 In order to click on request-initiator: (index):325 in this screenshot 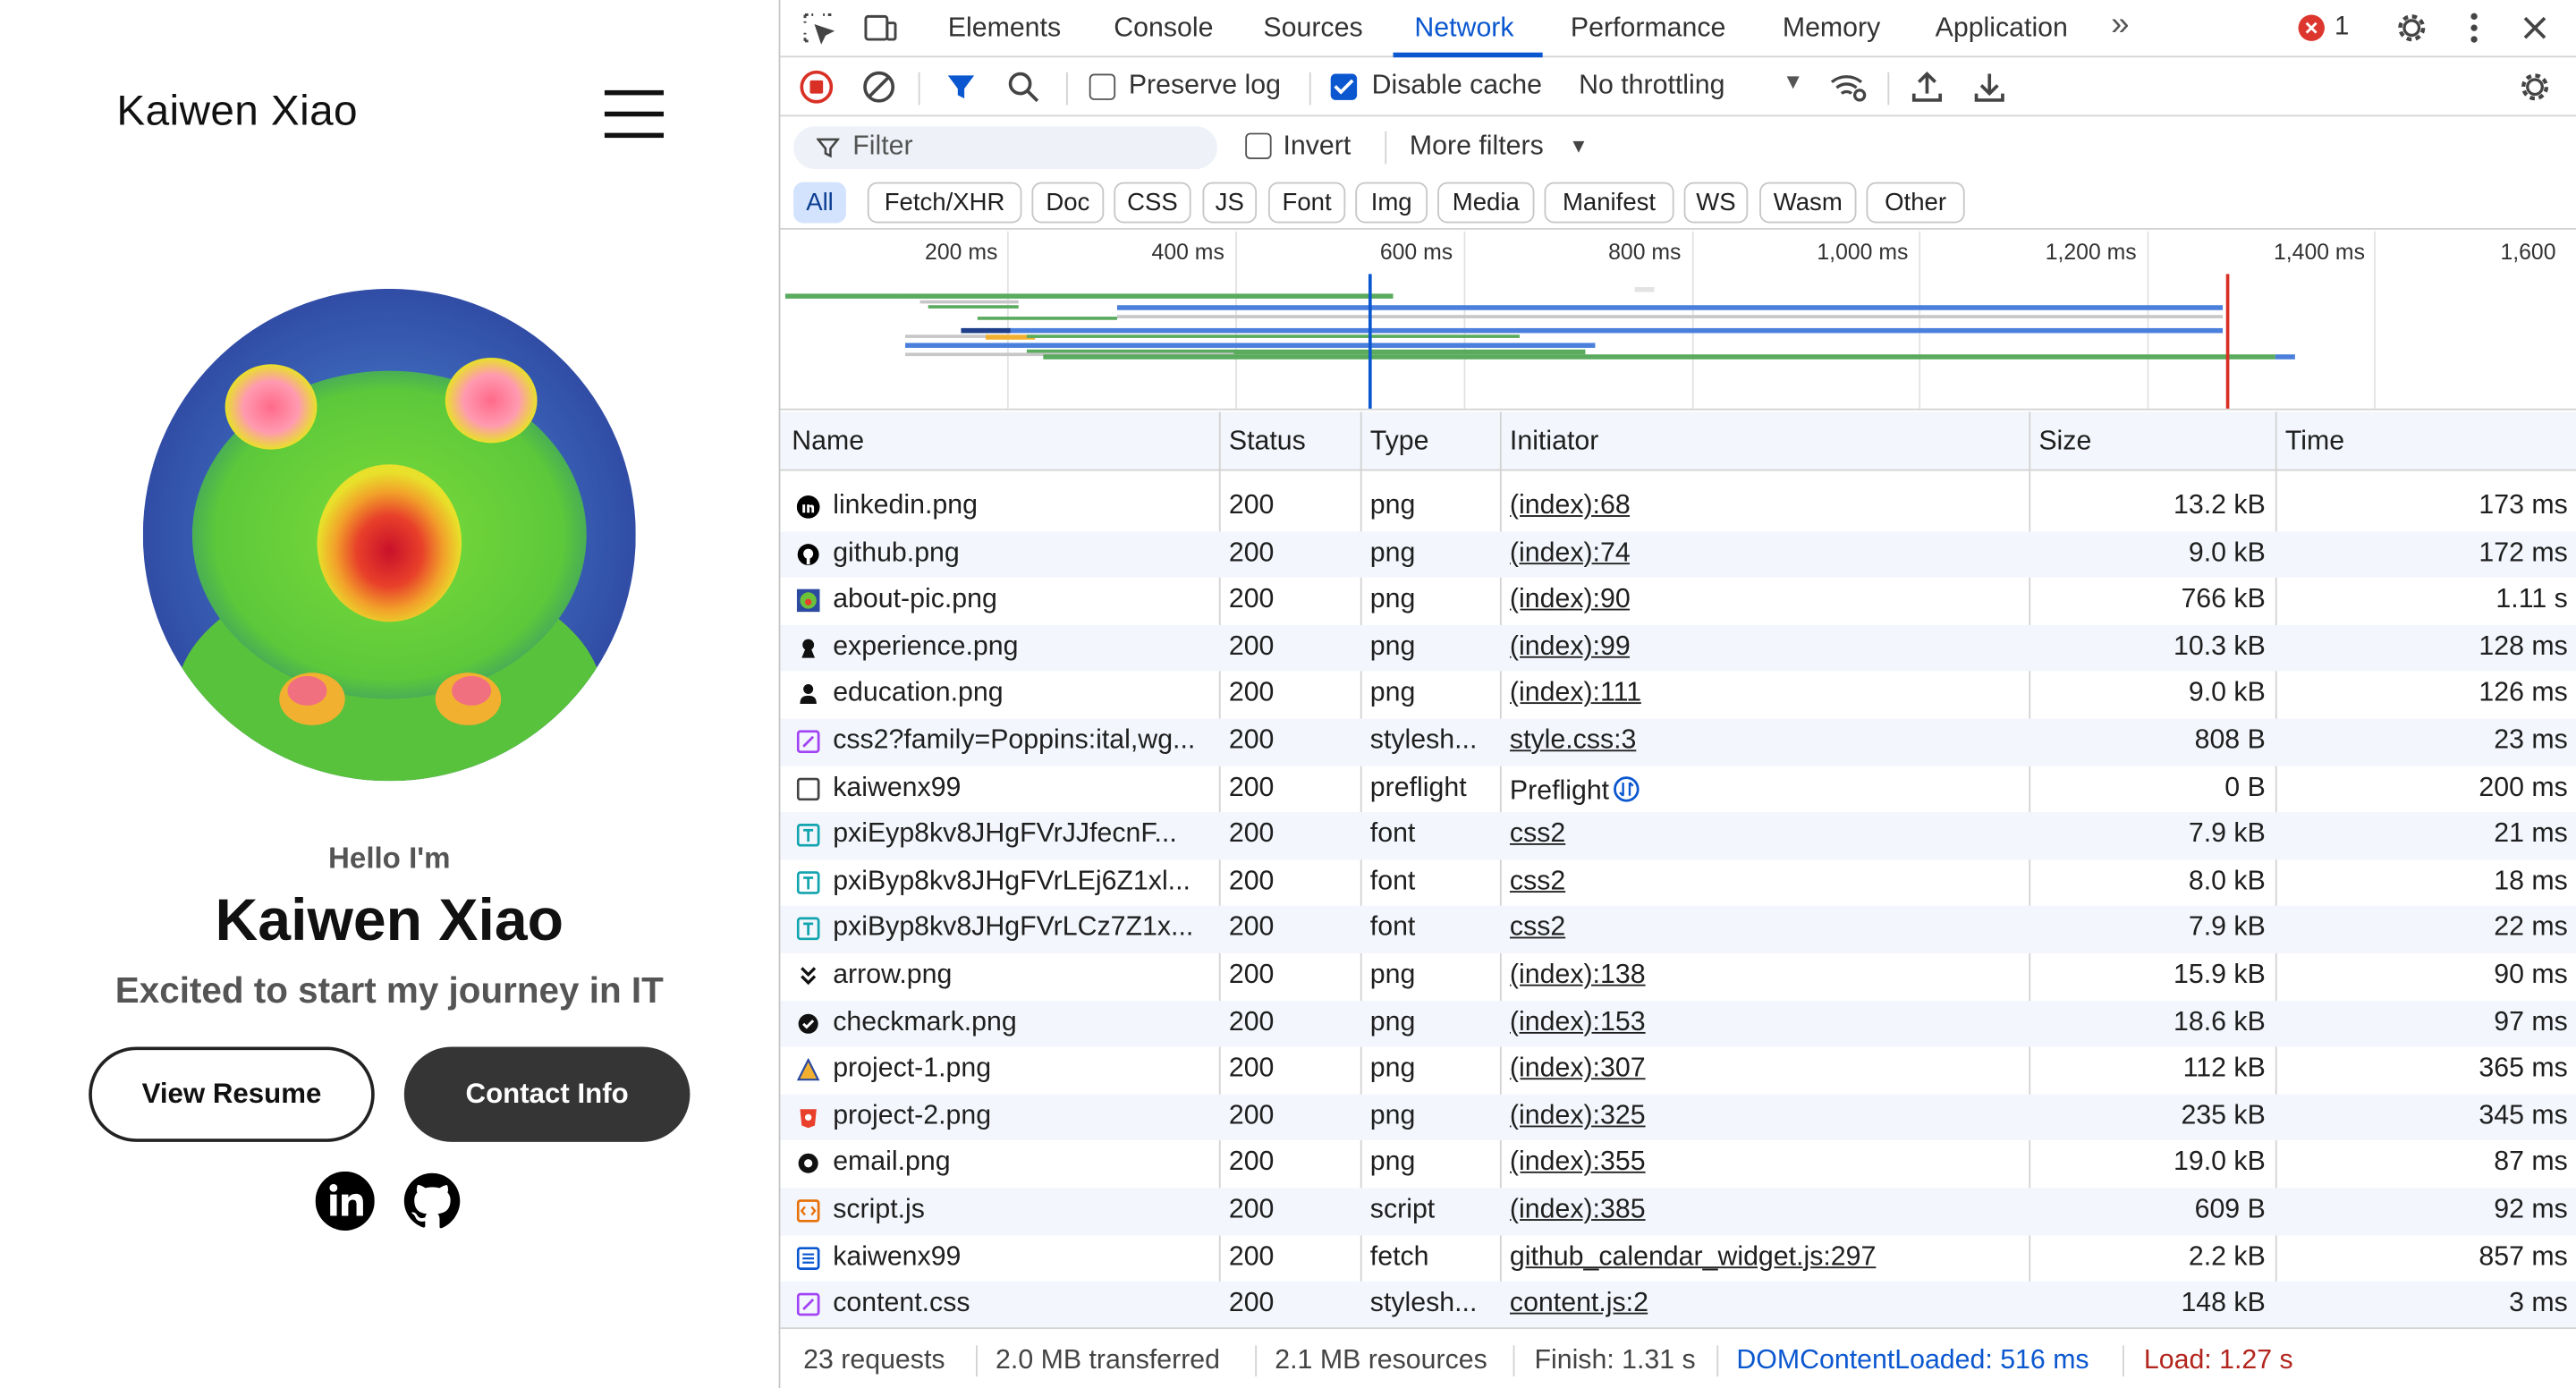, I will do `click(1578, 1117)`.